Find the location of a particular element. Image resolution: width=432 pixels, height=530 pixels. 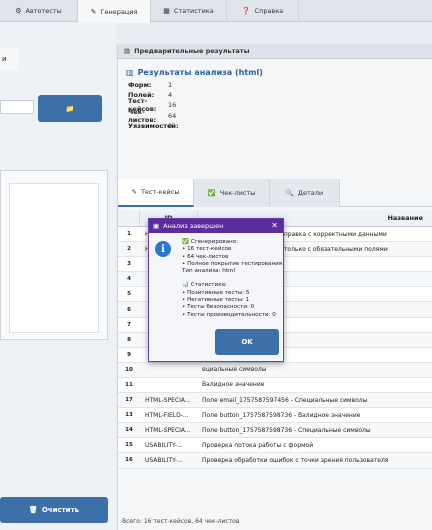

left-subtab-label: и is located at coordinates (4, 59).